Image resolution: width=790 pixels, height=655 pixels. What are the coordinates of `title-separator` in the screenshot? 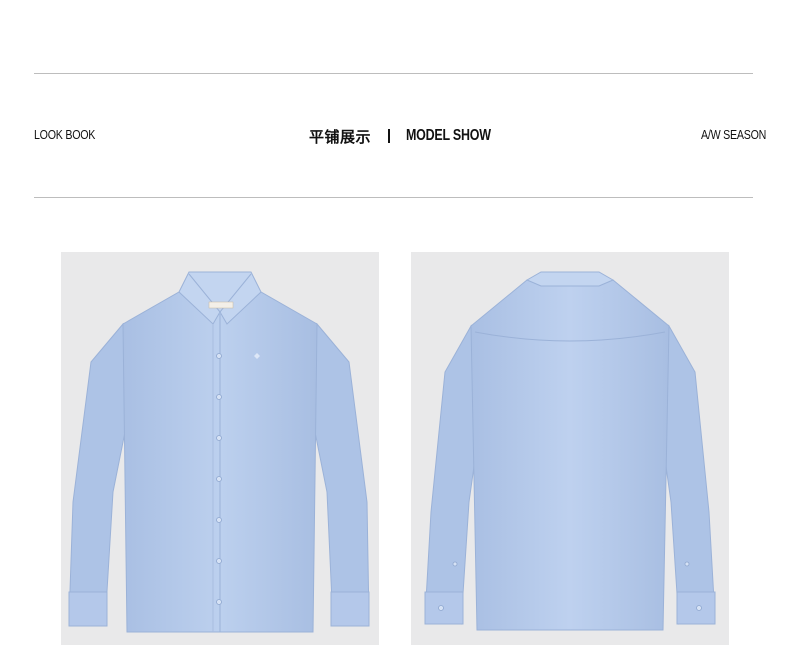 It's located at (389, 136).